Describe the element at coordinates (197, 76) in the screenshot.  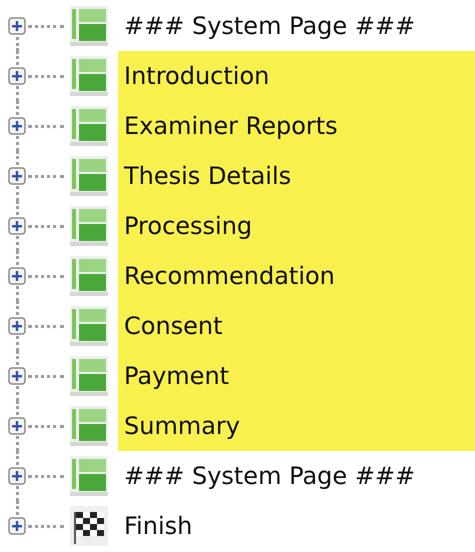
I see `tree-item-label: Introduction` at that location.